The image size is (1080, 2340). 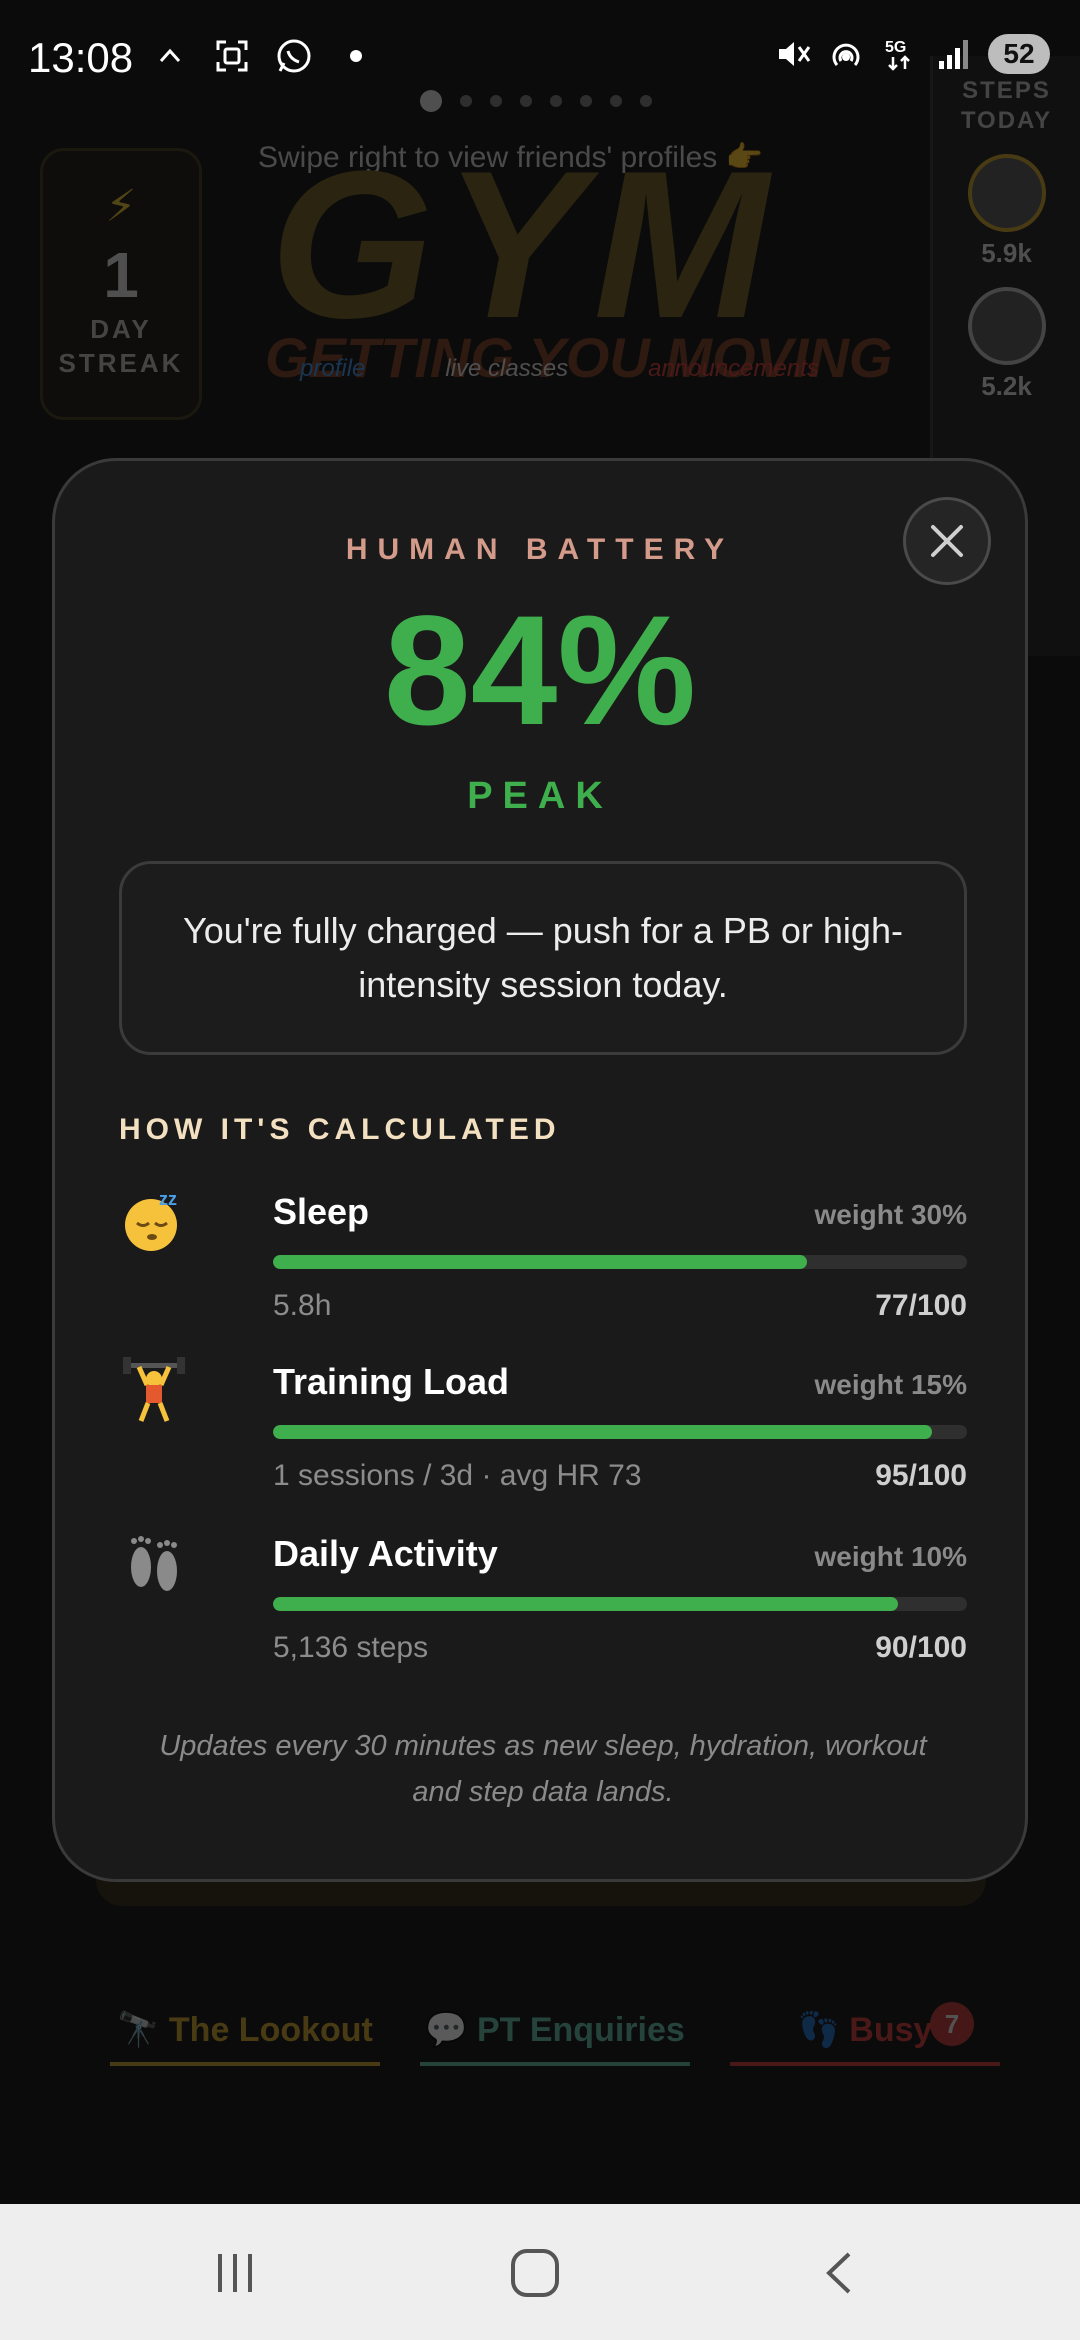 What do you see at coordinates (302, 1305) in the screenshot?
I see `factor-detail: 5.8h` at bounding box center [302, 1305].